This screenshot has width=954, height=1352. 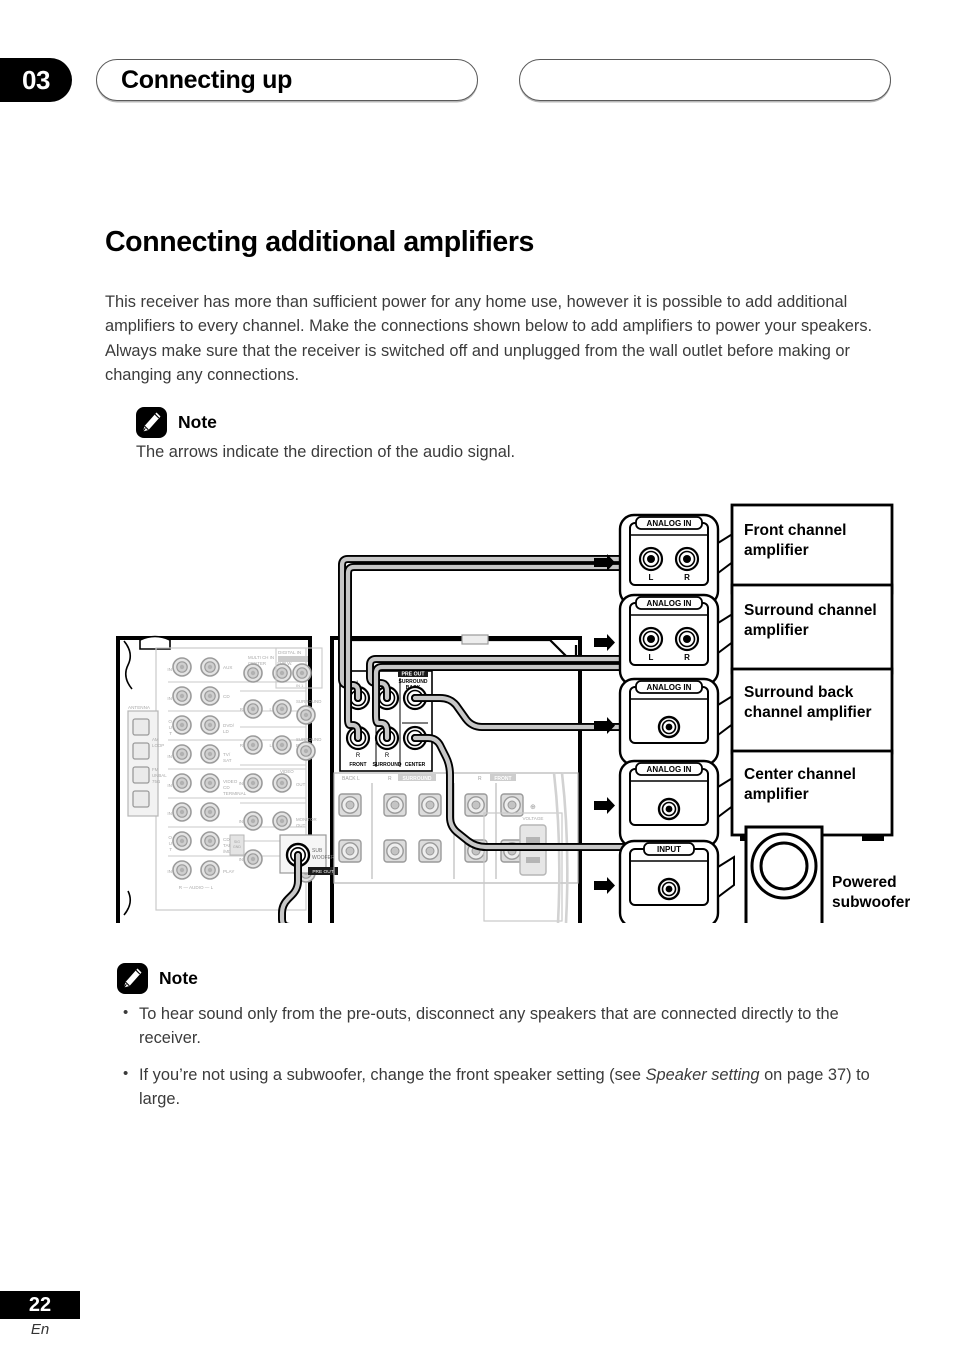 I want to click on svg-text: VOLTAGE, so click(x=532, y=818).